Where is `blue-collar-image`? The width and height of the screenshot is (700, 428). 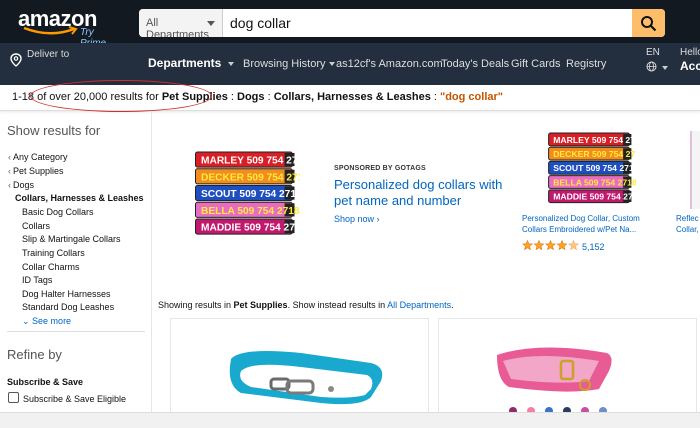 blue-collar-image is located at coordinates (306, 378).